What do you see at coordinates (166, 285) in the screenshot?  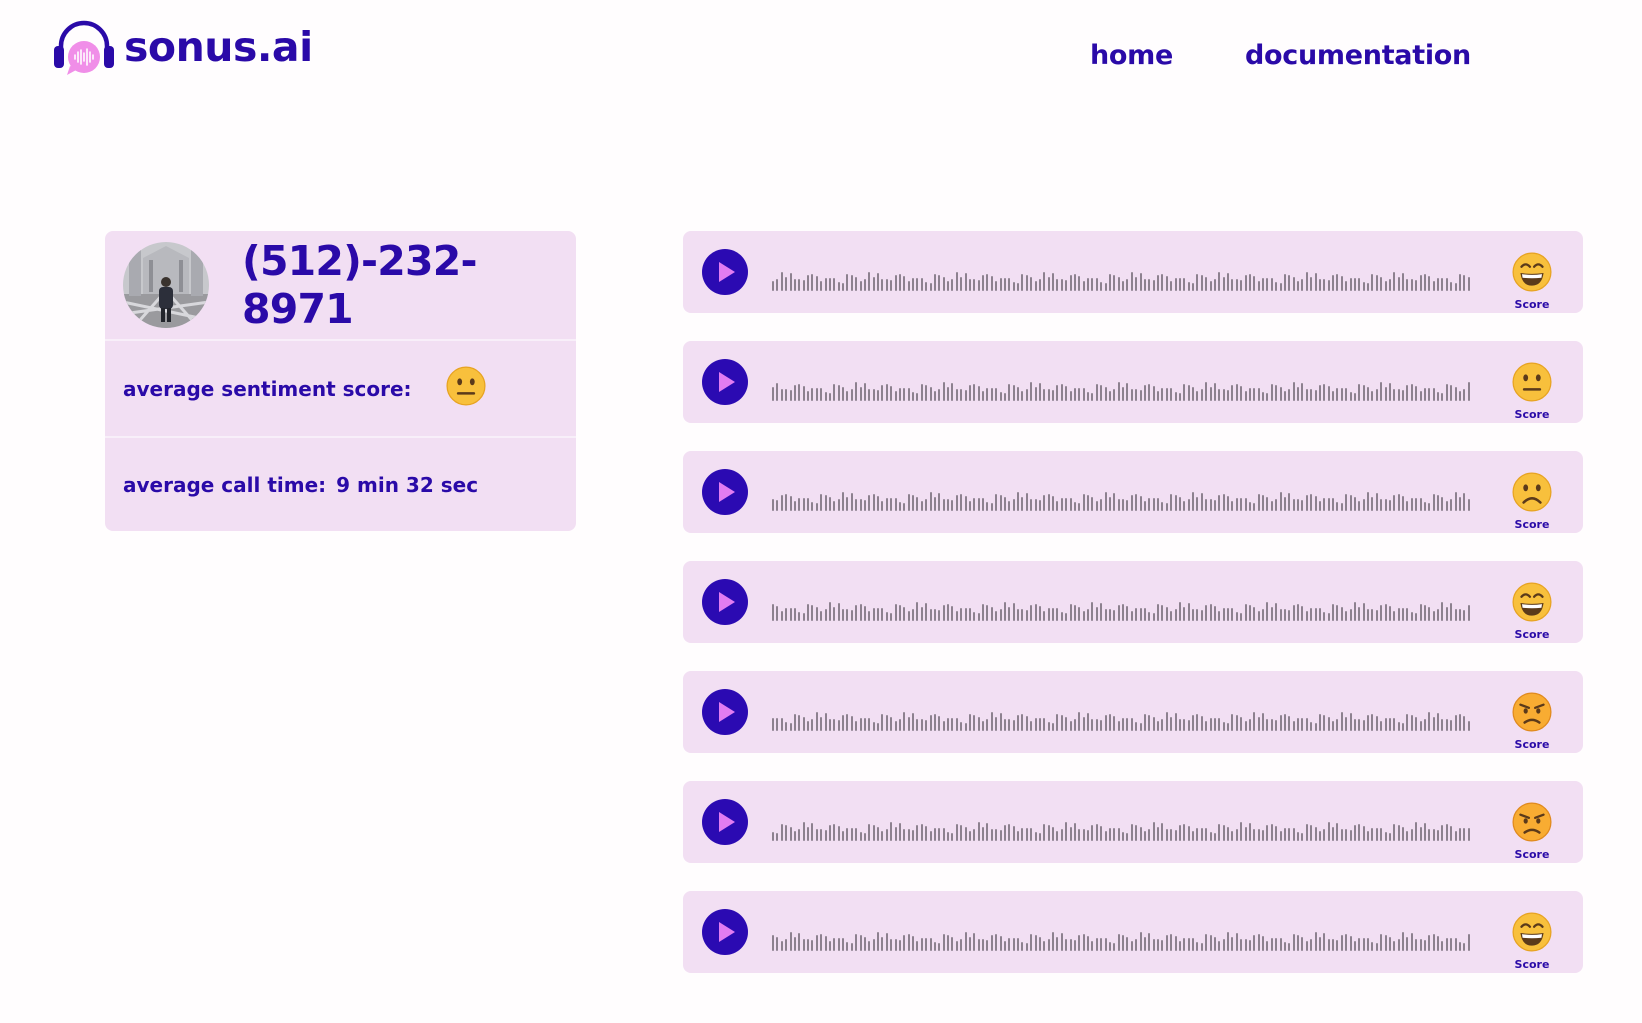 I see `avatar` at bounding box center [166, 285].